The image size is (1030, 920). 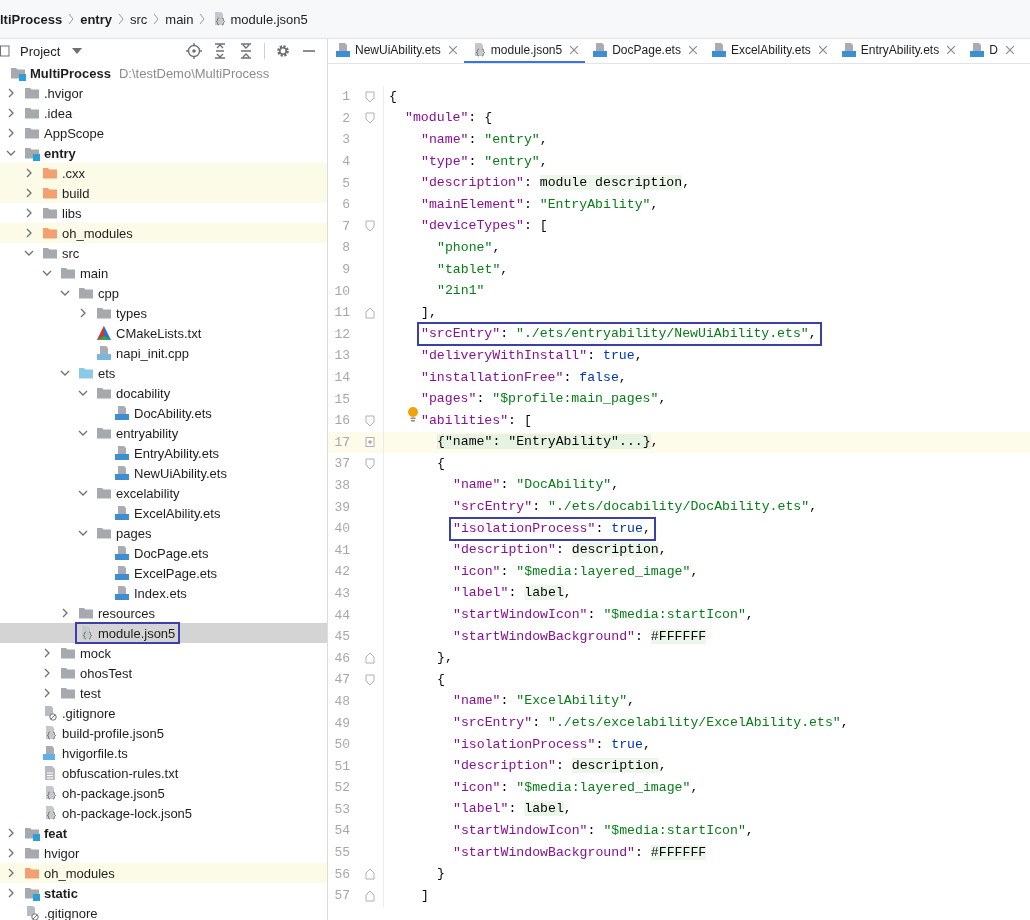 I want to click on tree-item: .hvigor, so click(x=64, y=93).